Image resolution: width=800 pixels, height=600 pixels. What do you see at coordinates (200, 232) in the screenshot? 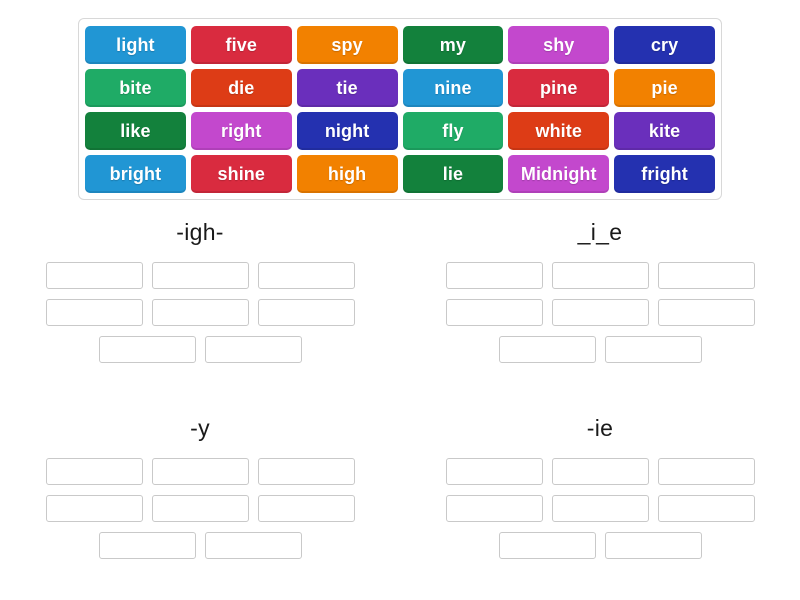
I see `category-title: -igh-` at bounding box center [200, 232].